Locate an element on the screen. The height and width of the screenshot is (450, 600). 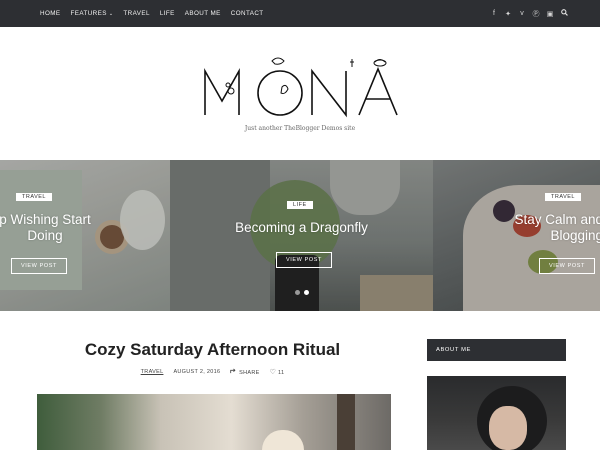
slide-2-view-post-button: VIEW POST is located at coordinates (304, 260).